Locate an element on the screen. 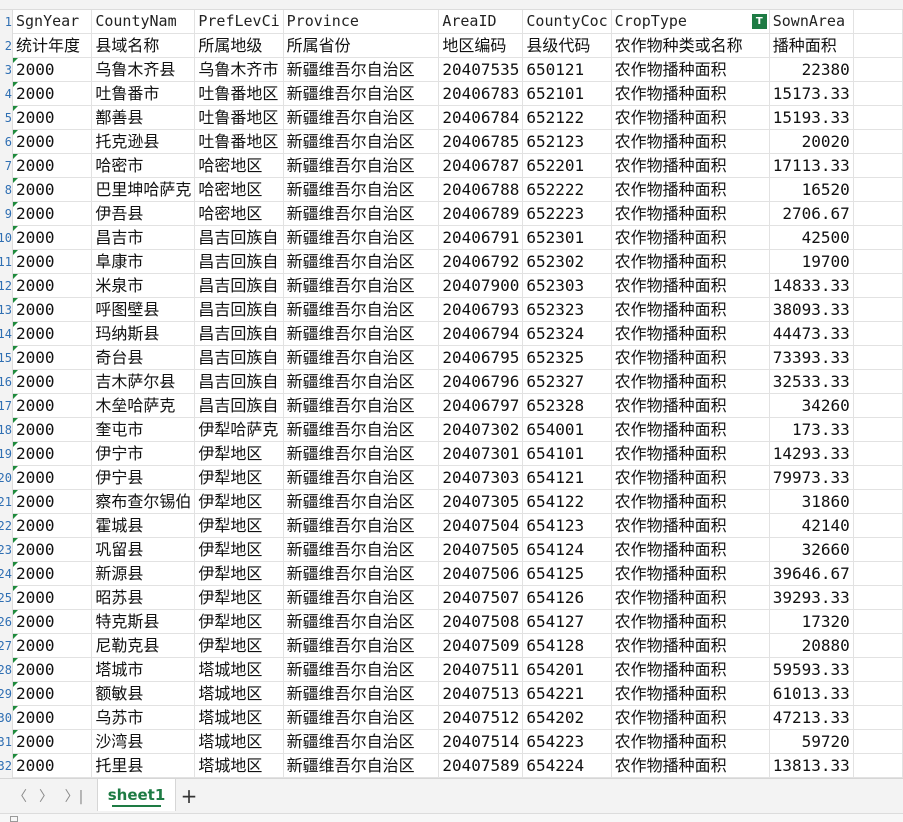  table-cell: 奇台县 is located at coordinates (143, 357).